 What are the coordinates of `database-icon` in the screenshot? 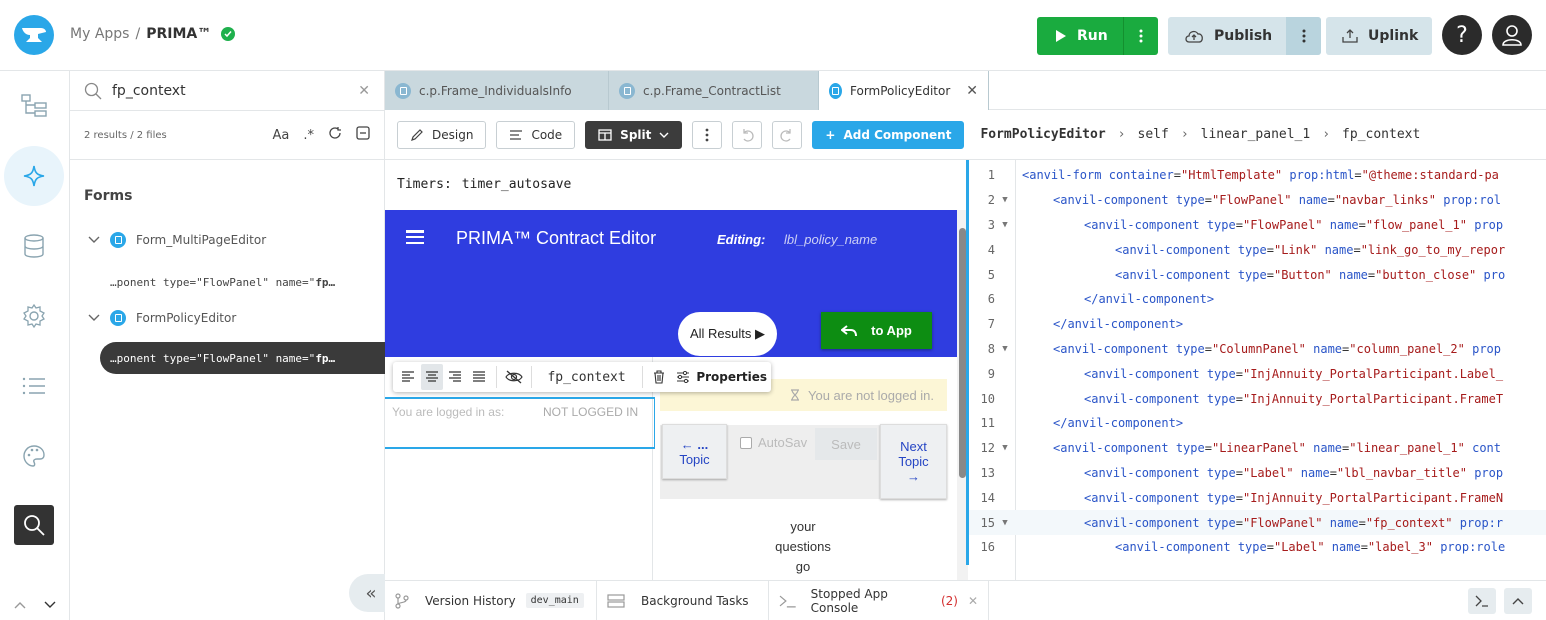 It's located at (34, 246).